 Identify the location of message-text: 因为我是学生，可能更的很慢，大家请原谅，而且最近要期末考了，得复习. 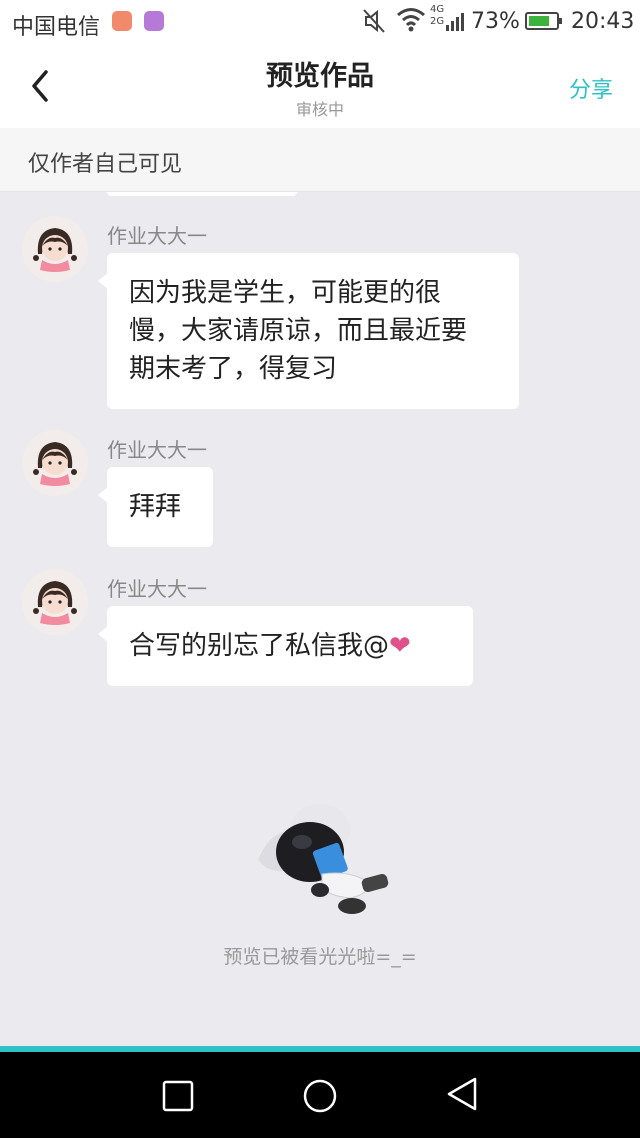
(298, 331).